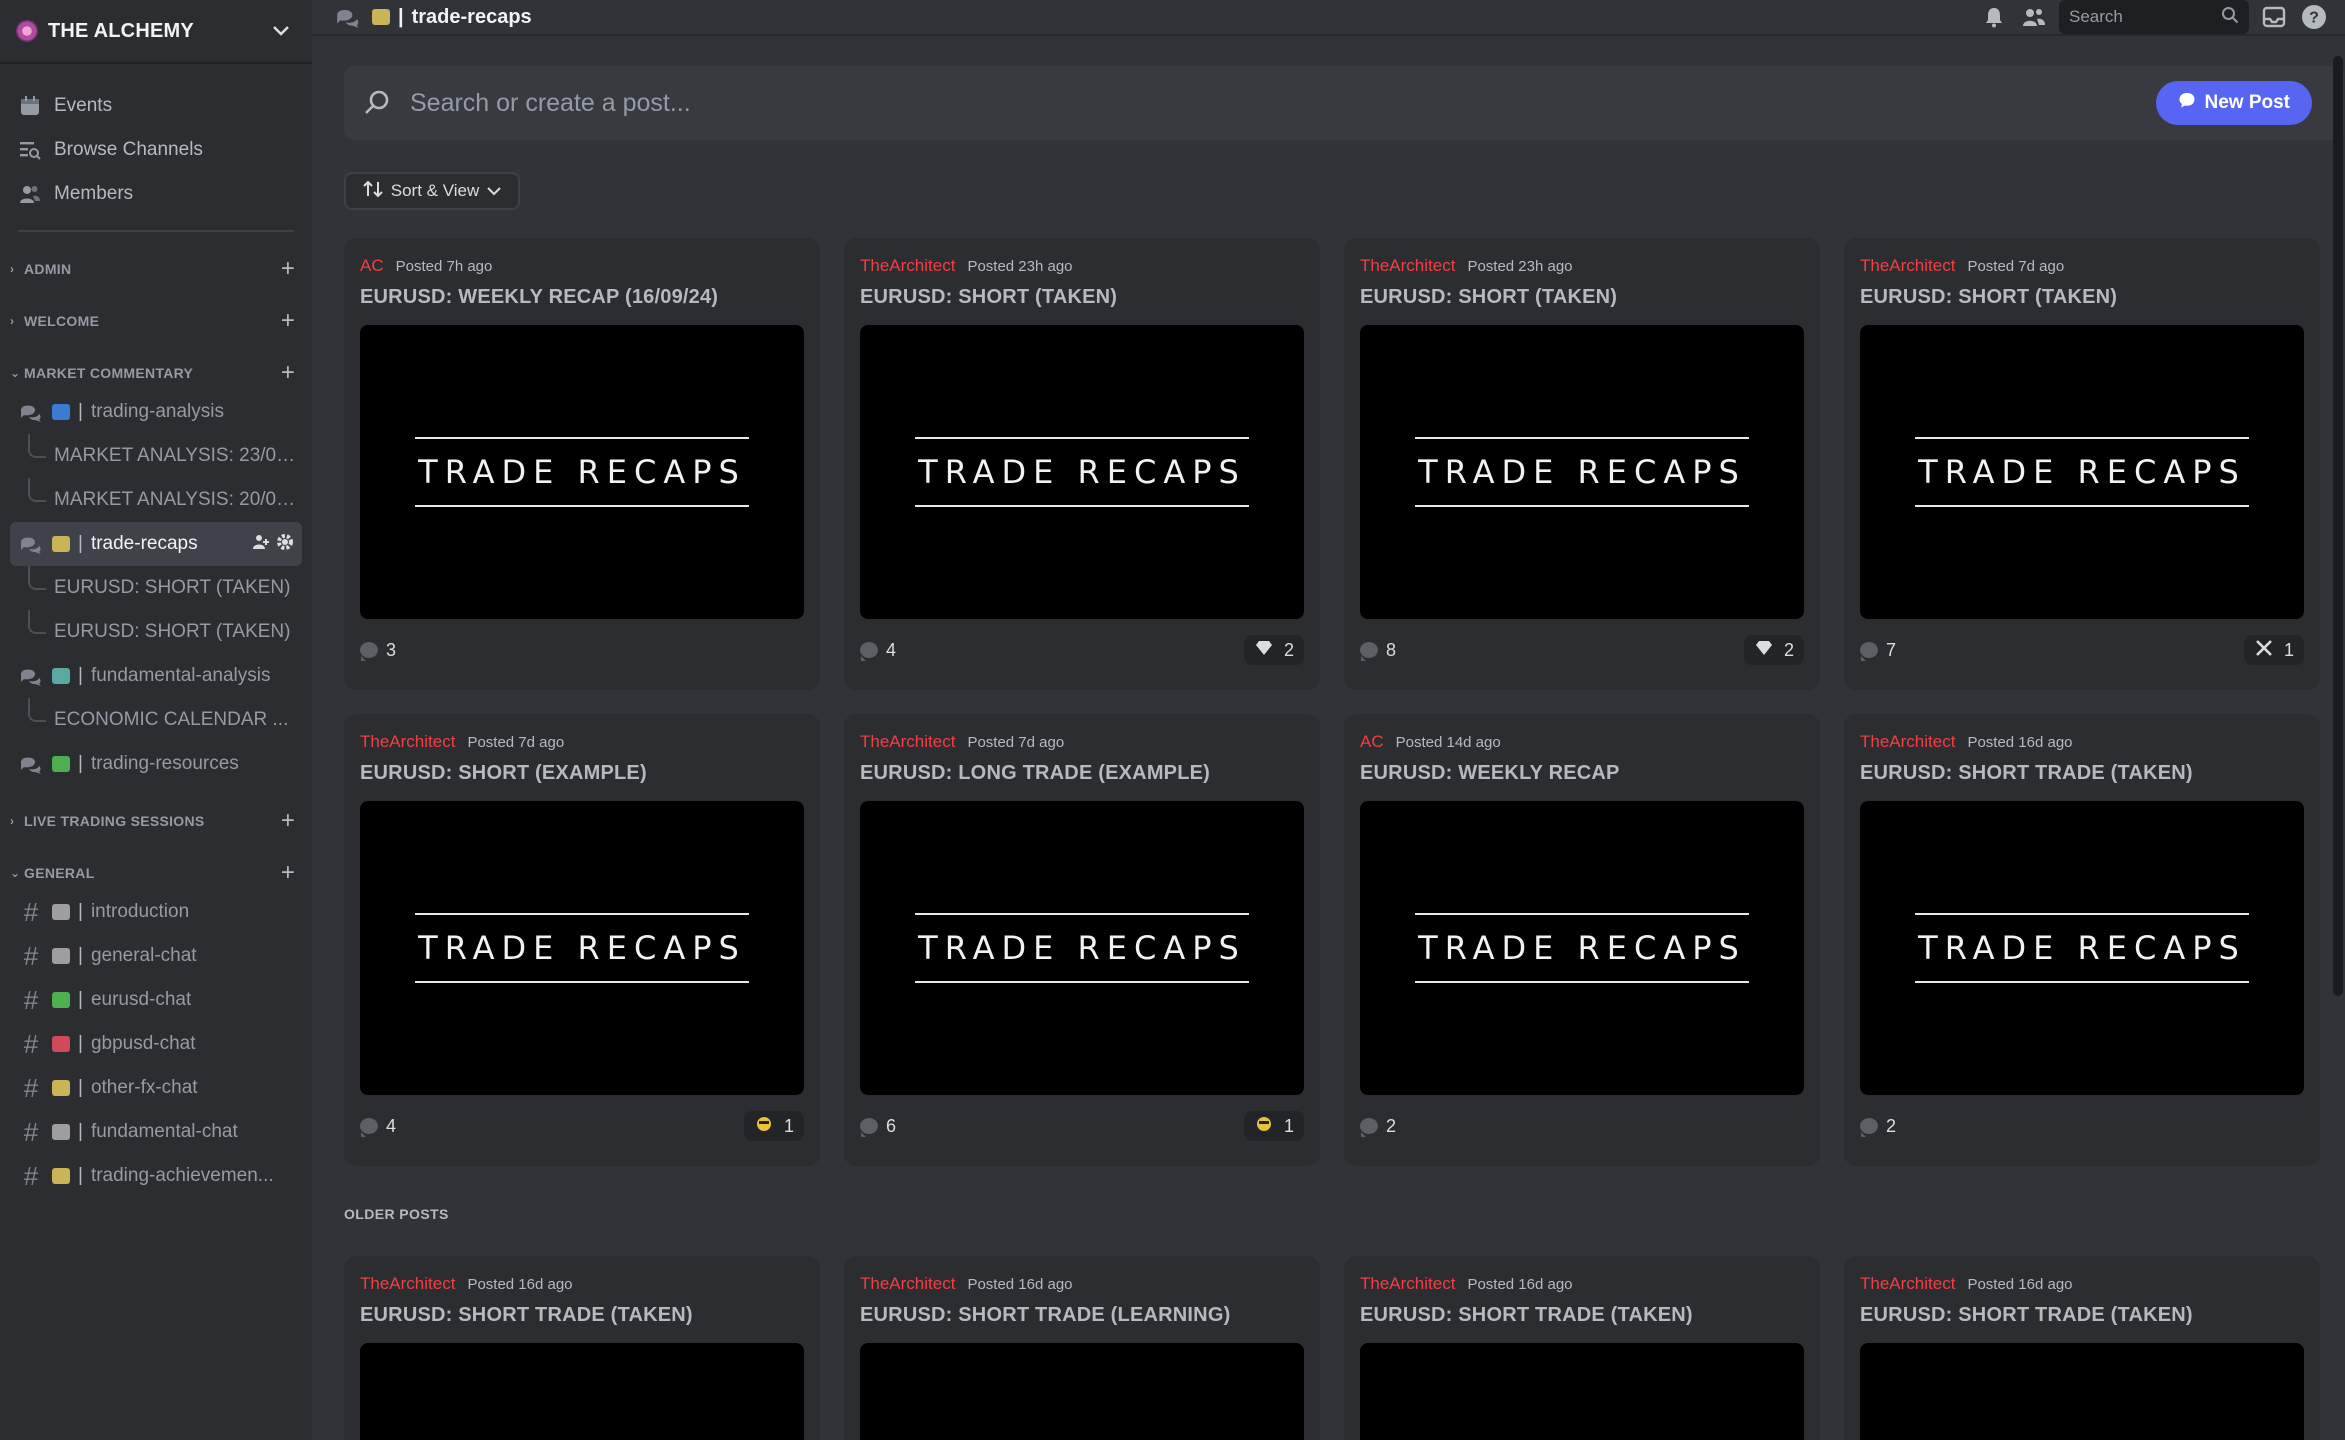 The image size is (2345, 1440). I want to click on post-search-input: Search or create a post... New Post, so click(1344, 103).